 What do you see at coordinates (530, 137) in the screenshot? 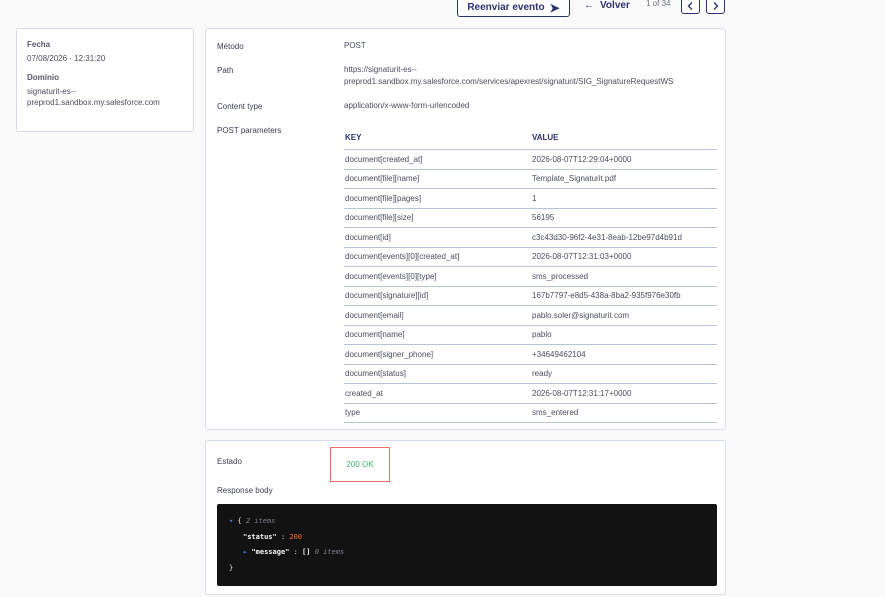
I see `table-header: KEY VALUE` at bounding box center [530, 137].